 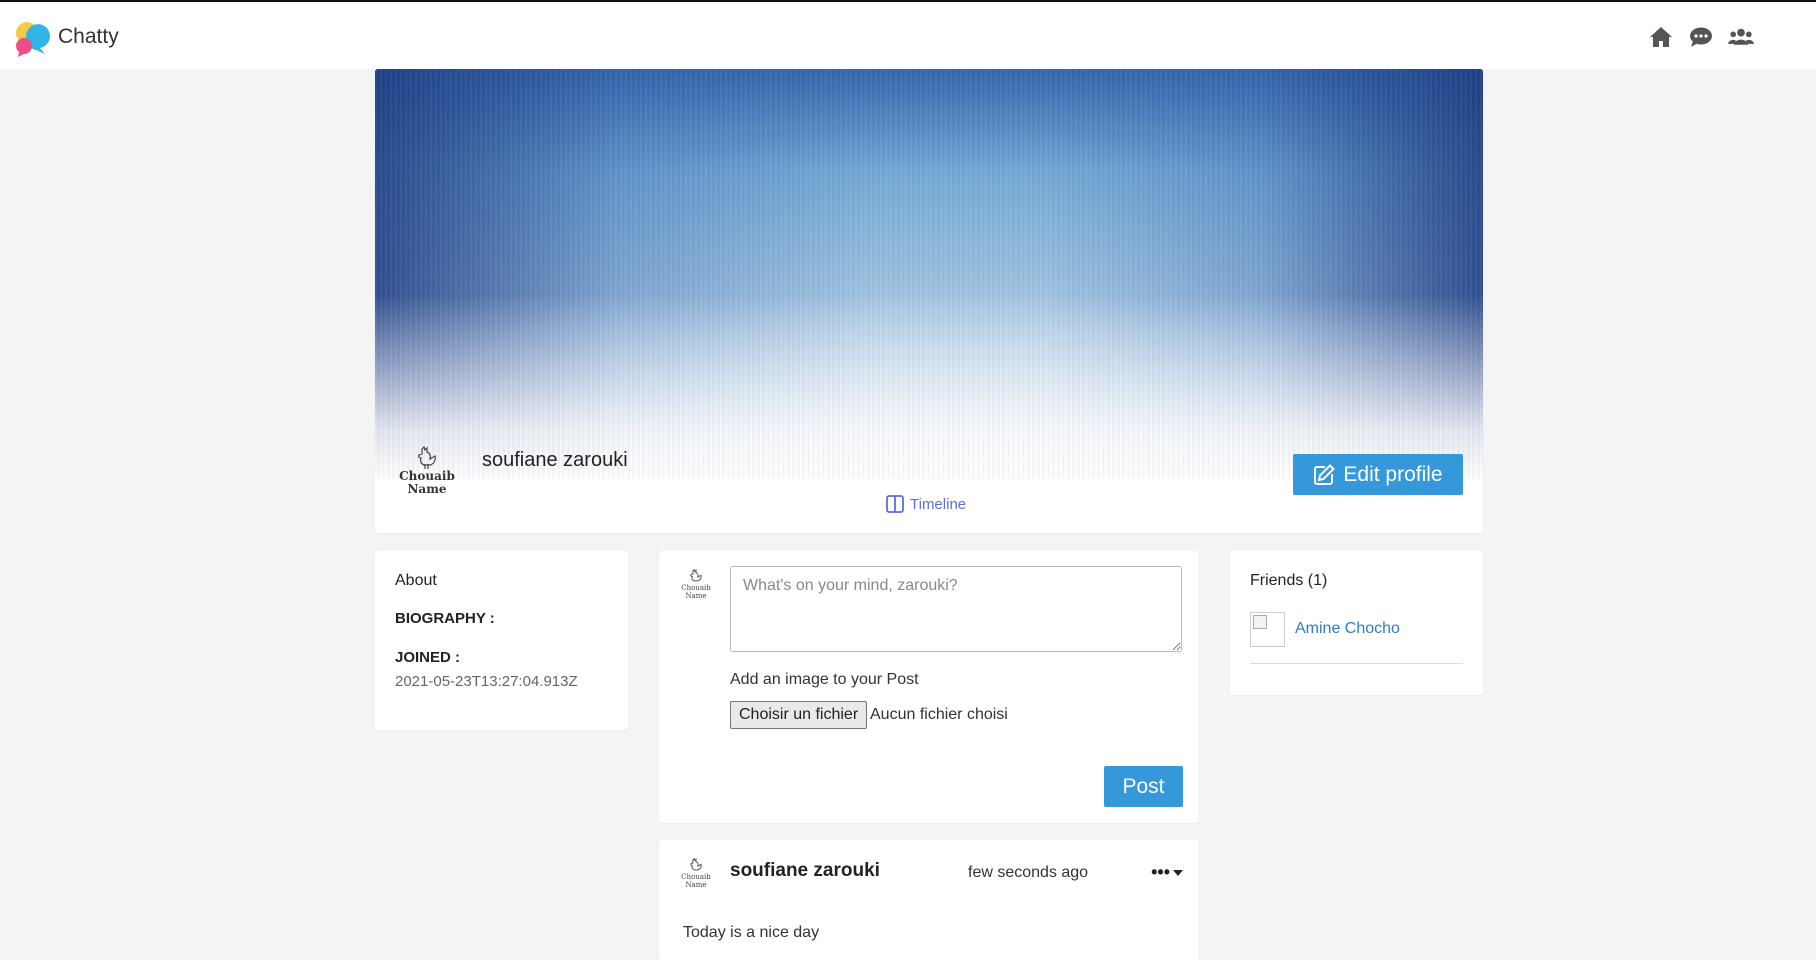 I want to click on brand: Chatty, so click(x=65, y=37).